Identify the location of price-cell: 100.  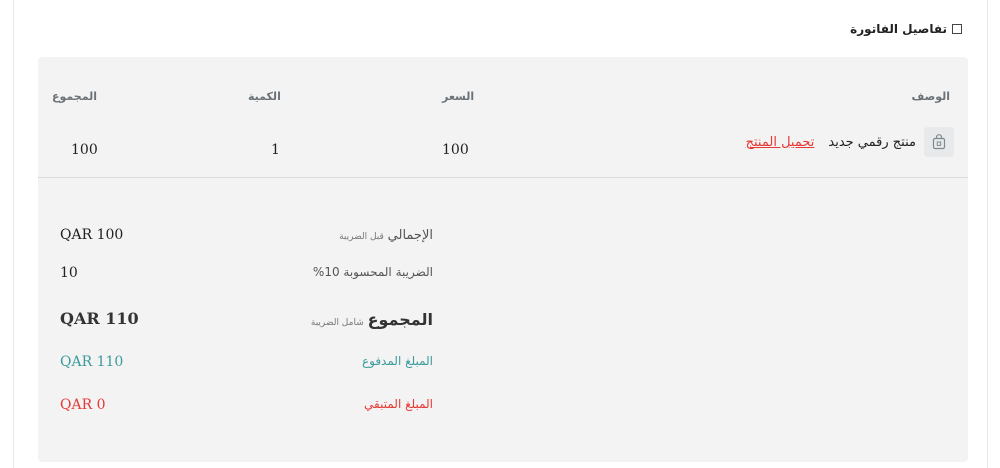
(455, 150).